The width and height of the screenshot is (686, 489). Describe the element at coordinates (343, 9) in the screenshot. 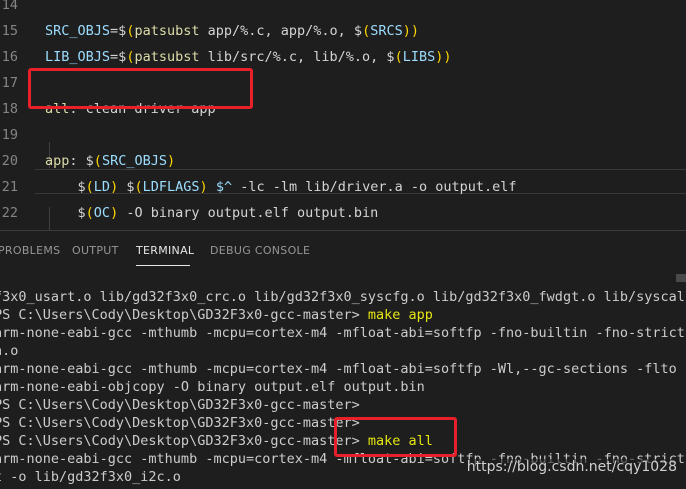

I see `code-line: 14` at that location.